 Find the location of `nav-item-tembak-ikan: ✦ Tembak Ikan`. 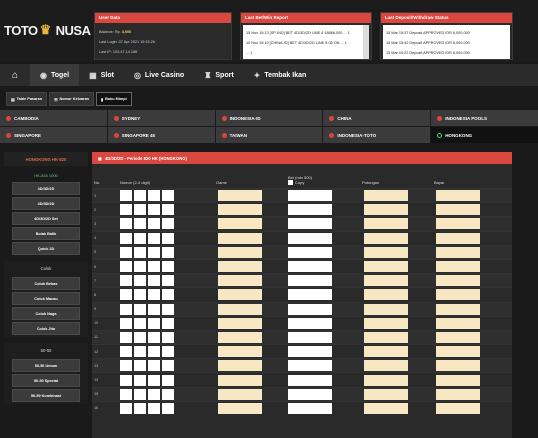

nav-item-tembak-ikan: ✦ Tembak Ikan is located at coordinates (280, 75).